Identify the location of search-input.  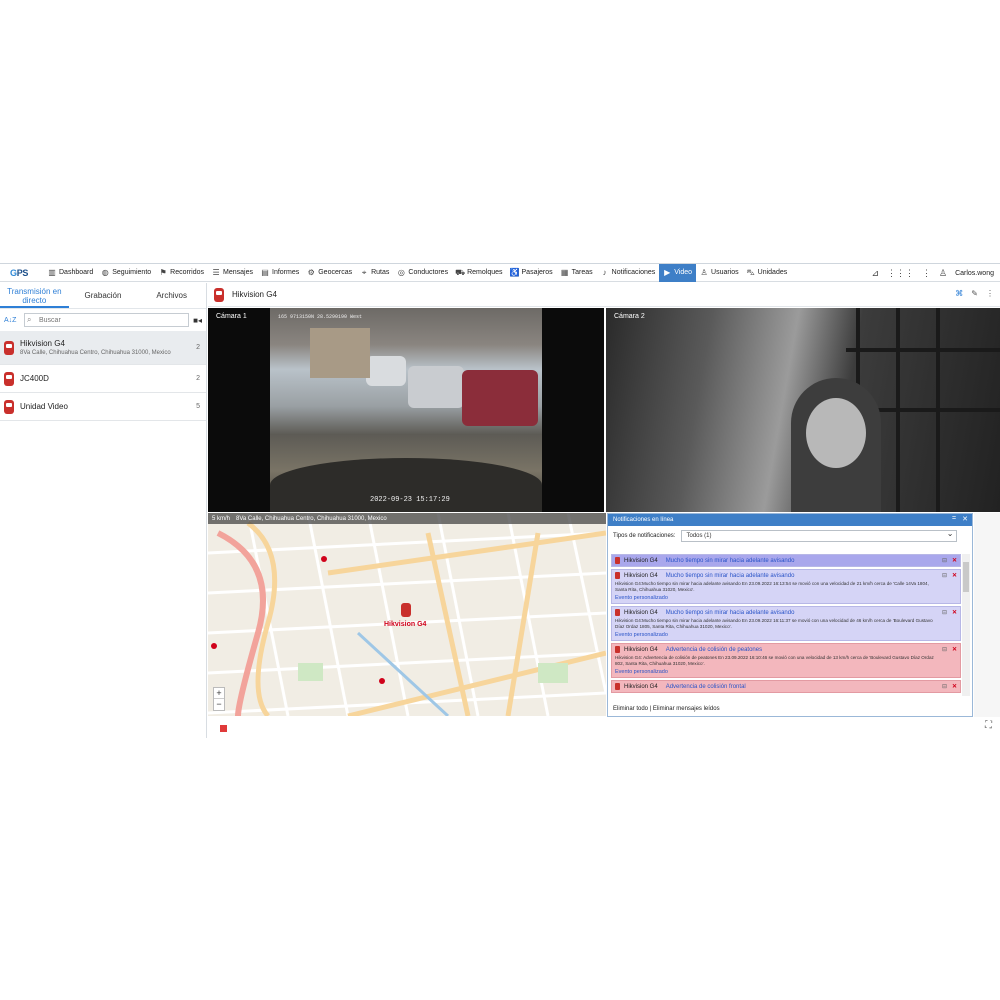
(107, 320).